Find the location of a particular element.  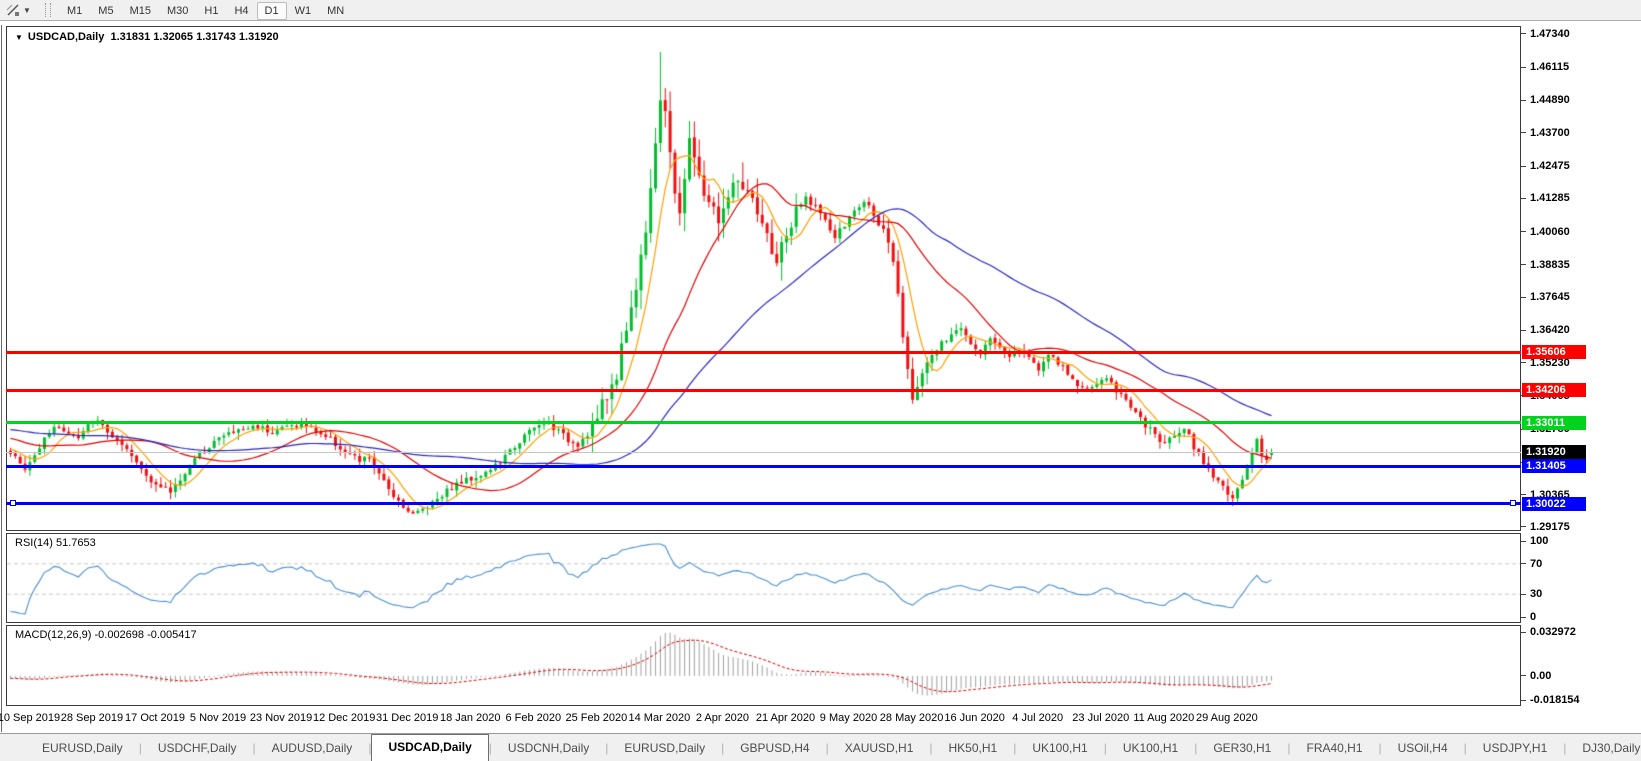

hline-handle-right is located at coordinates (1513, 503).